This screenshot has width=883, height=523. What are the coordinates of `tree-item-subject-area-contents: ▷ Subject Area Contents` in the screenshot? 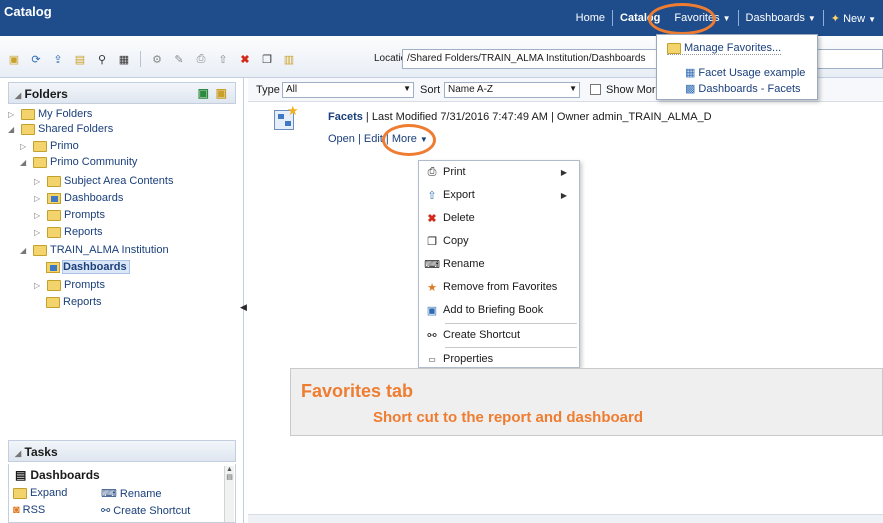 It's located at (103, 181).